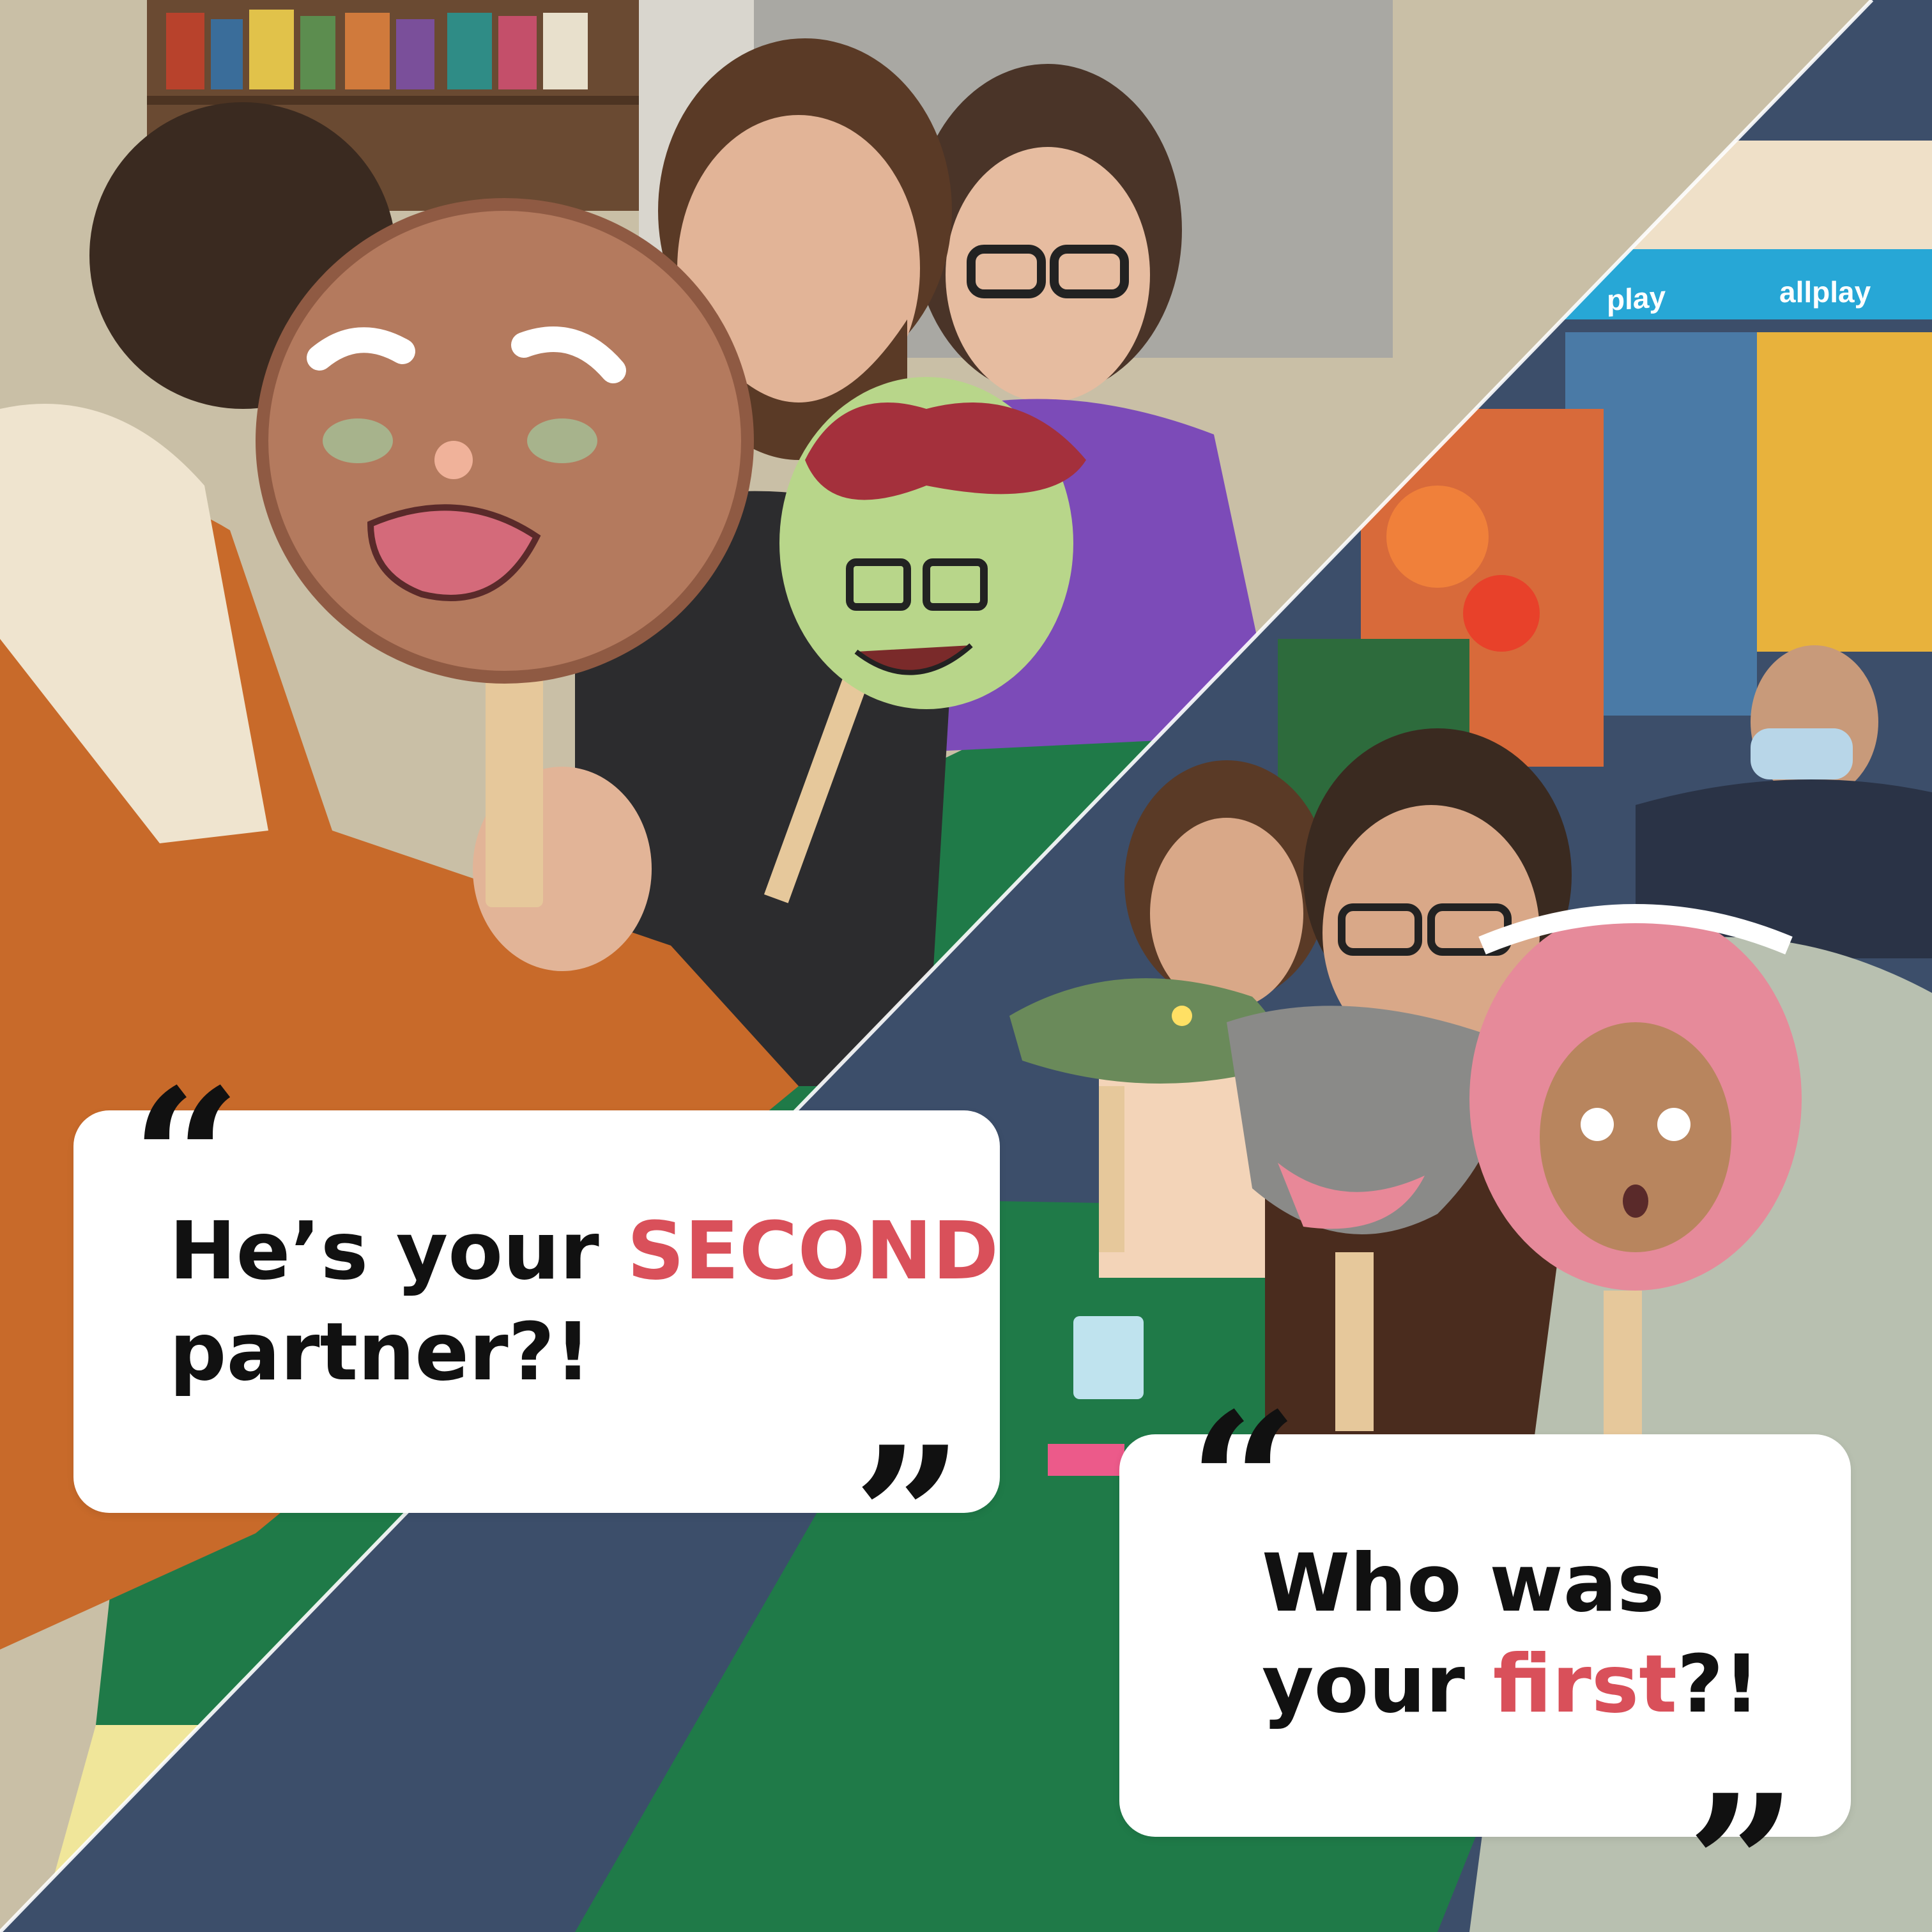  Describe the element at coordinates (1718, 1684) in the screenshot. I see `caption-right-suffix: ?!` at that location.